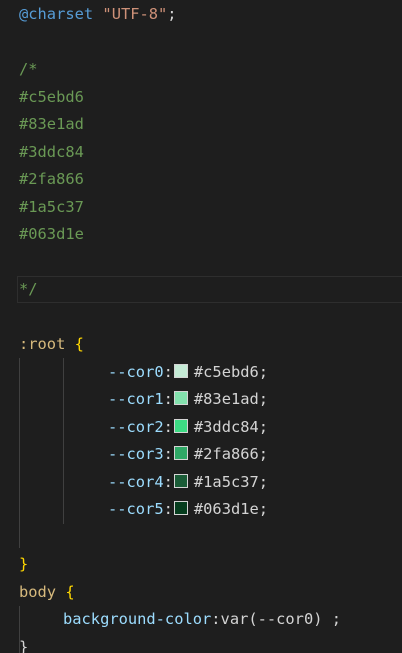 The height and width of the screenshot is (653, 402). I want to click on code-line-background-color: background-color:var(--cor0) ;, so click(202, 620).